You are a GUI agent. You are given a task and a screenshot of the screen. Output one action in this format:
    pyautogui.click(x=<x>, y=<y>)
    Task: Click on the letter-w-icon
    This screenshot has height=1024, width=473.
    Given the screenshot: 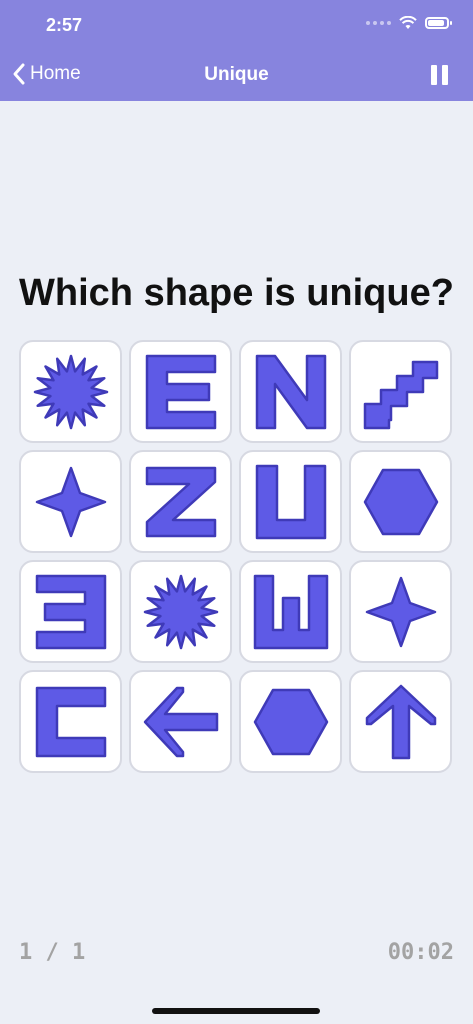 What is the action you would take?
    pyautogui.click(x=290, y=611)
    